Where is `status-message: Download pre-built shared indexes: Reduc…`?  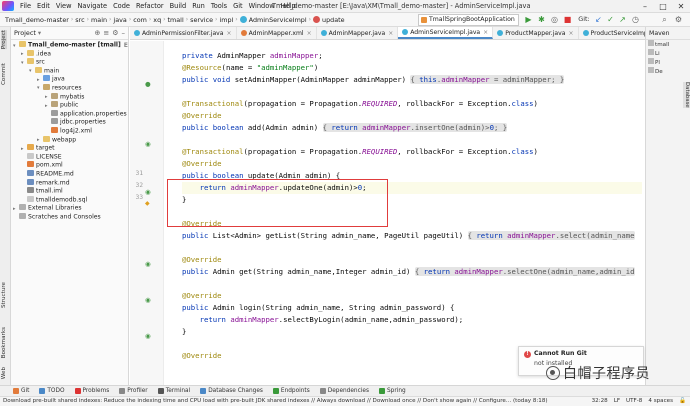
status-message: Download pre-built shared indexes: Reduc… is located at coordinates (275, 401).